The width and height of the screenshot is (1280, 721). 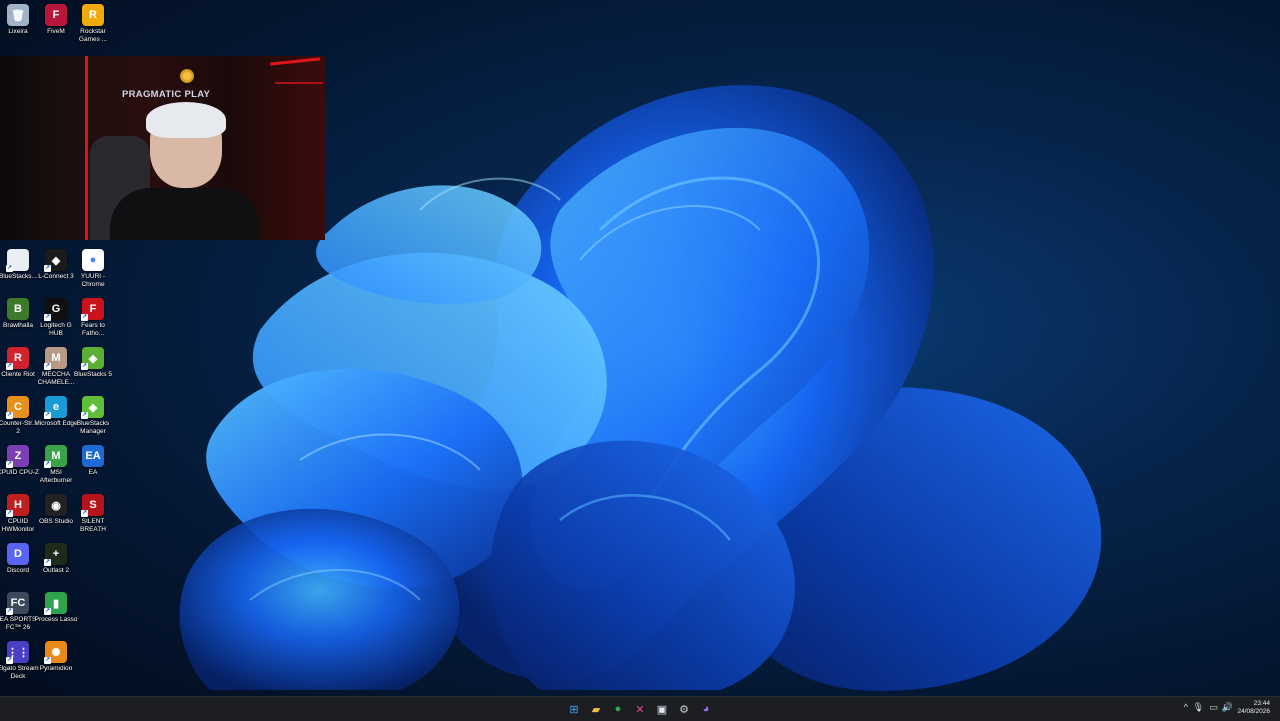 I want to click on network-icon: ▭, so click(x=1213, y=707).